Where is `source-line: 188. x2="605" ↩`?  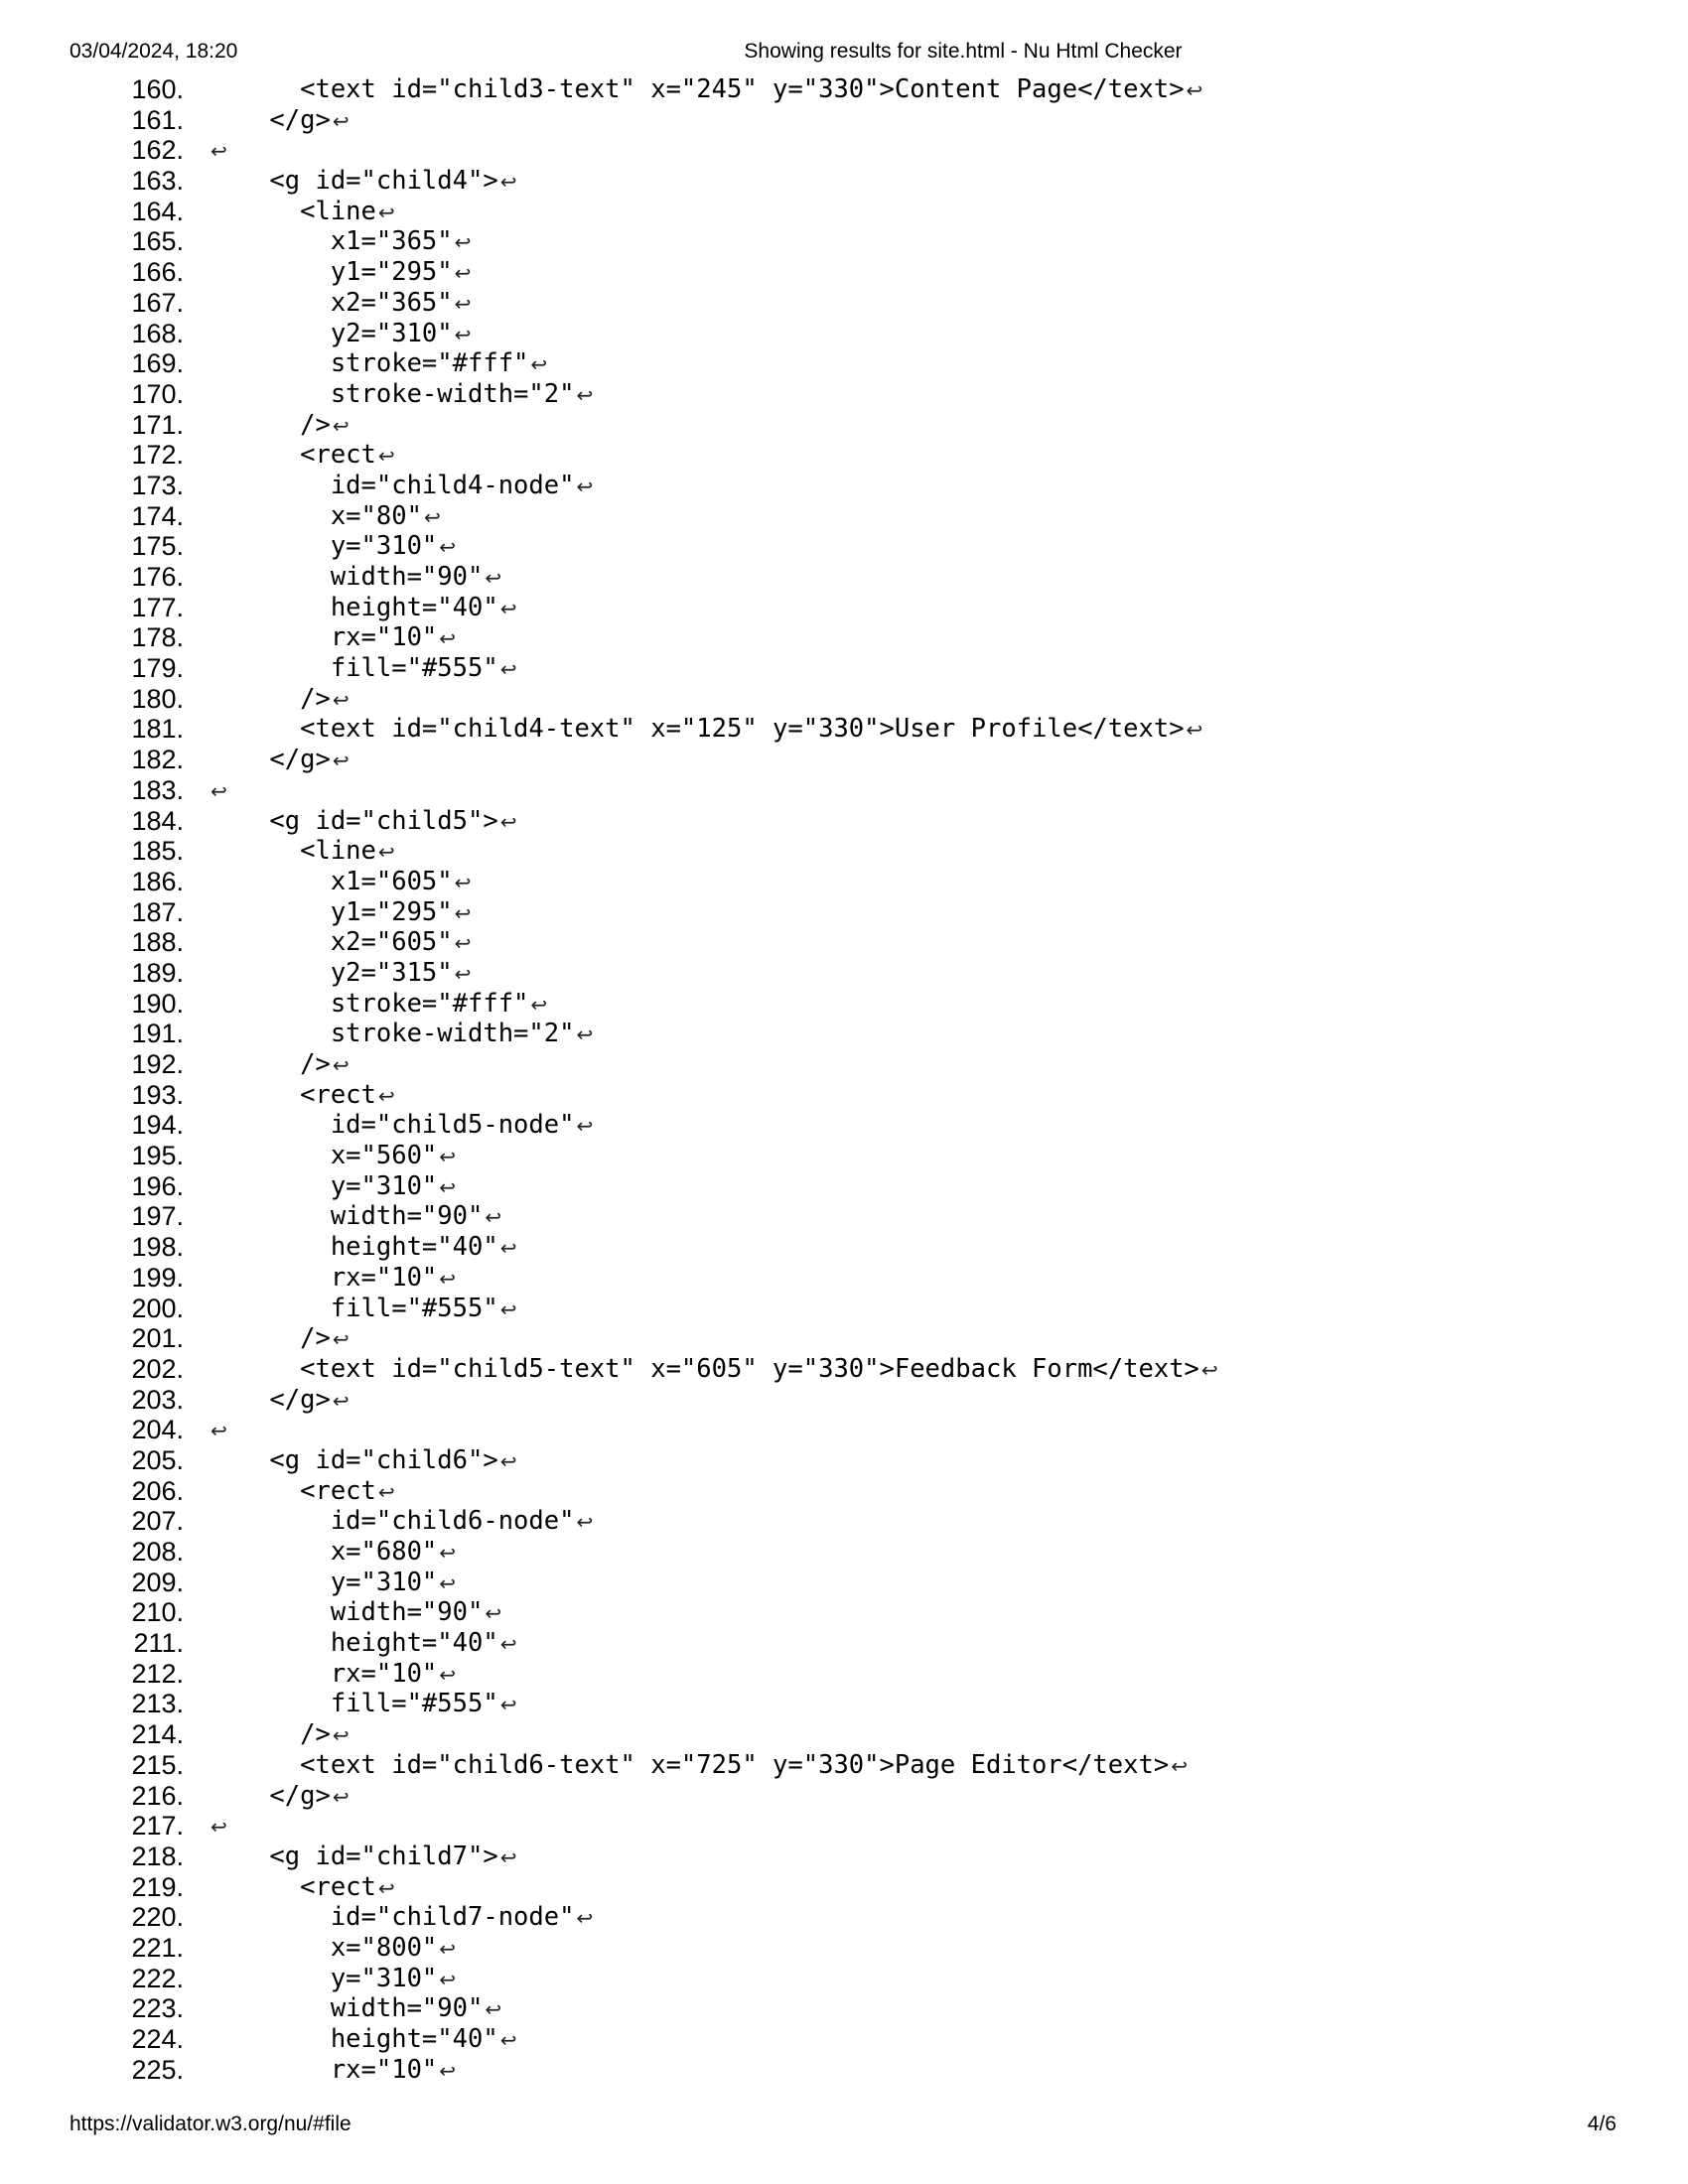
source-line: 188. x2="605" ↩ is located at coordinates (844, 942).